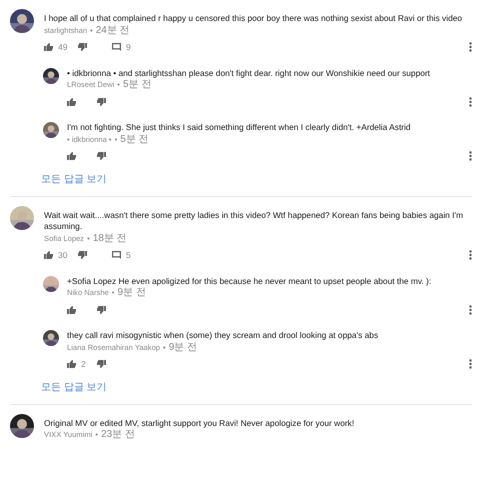 The height and width of the screenshot is (481, 480). I want to click on comment-time: 23분 전, so click(118, 435).